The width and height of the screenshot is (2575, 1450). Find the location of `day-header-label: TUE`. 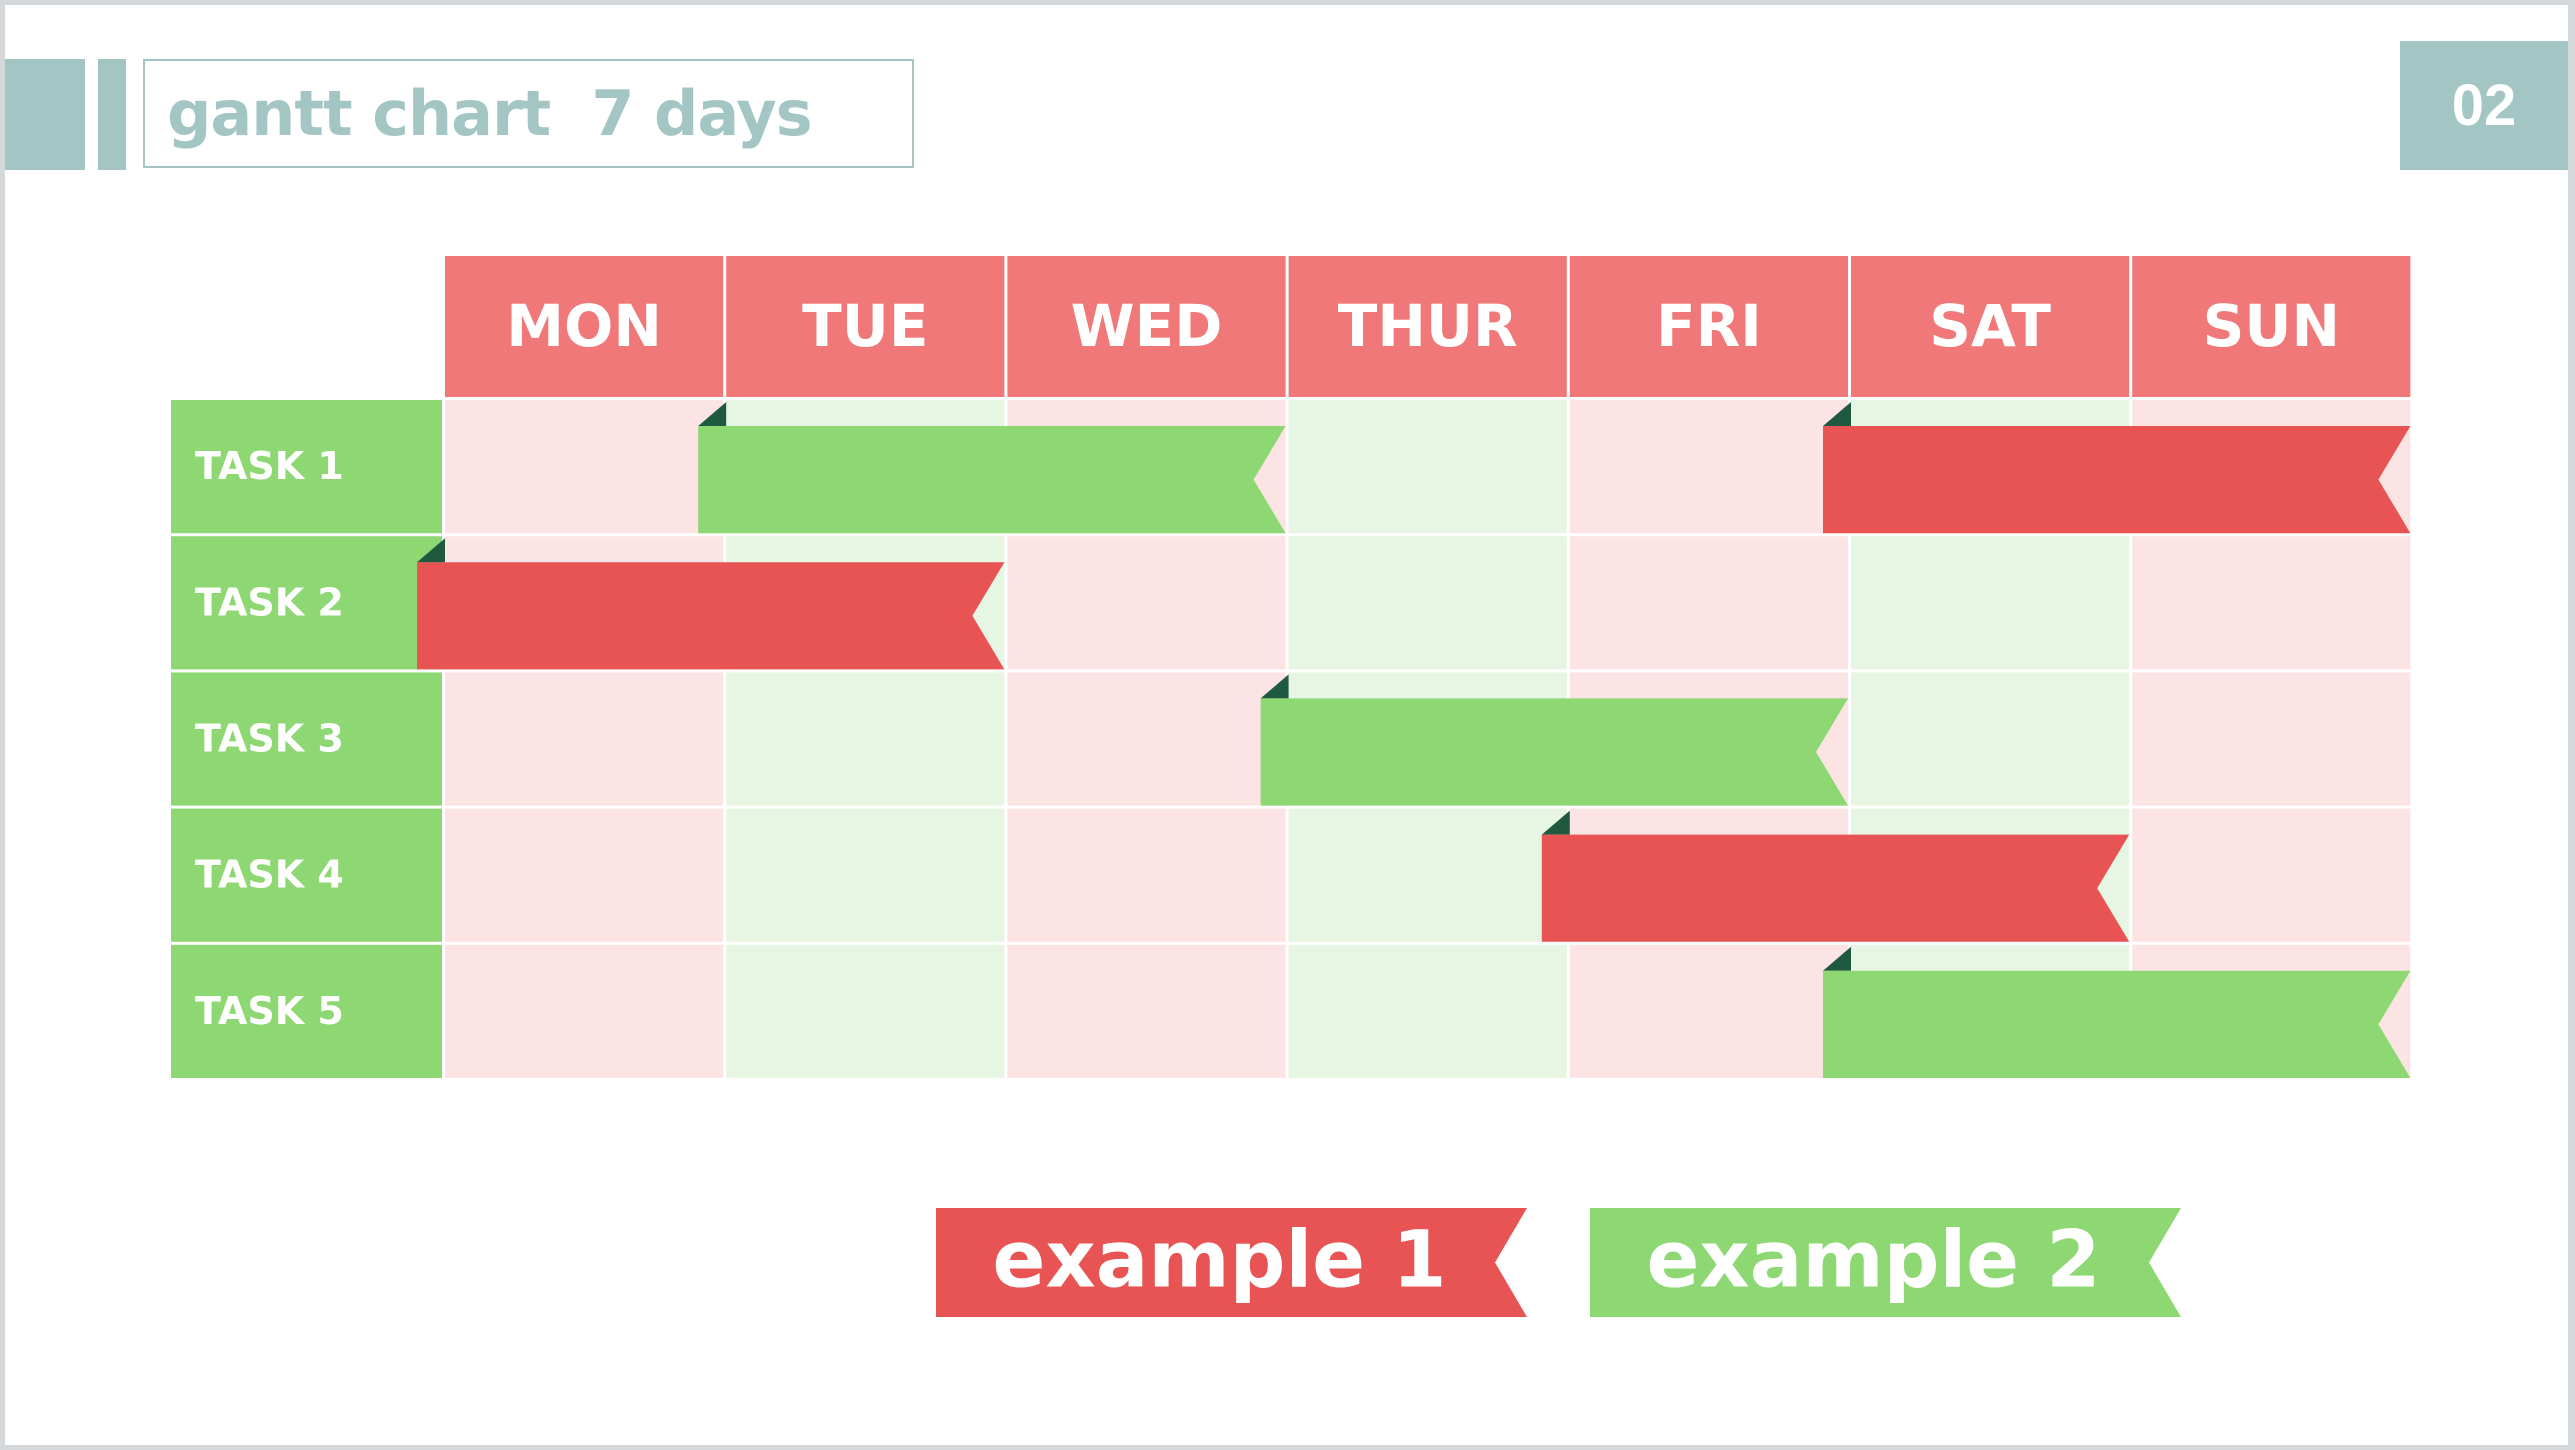

day-header-label: TUE is located at coordinates (865, 326).